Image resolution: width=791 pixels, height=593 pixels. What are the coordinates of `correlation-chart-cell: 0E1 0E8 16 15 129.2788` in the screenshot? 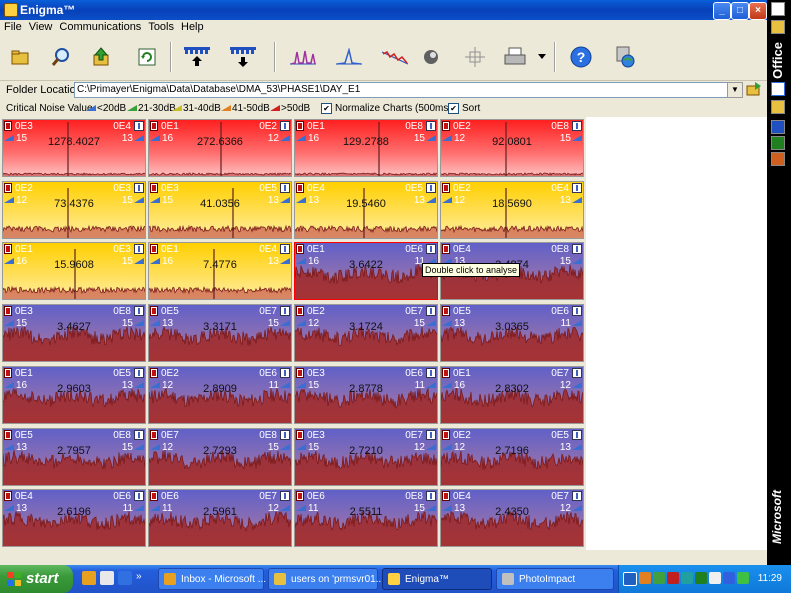 It's located at (366, 148).